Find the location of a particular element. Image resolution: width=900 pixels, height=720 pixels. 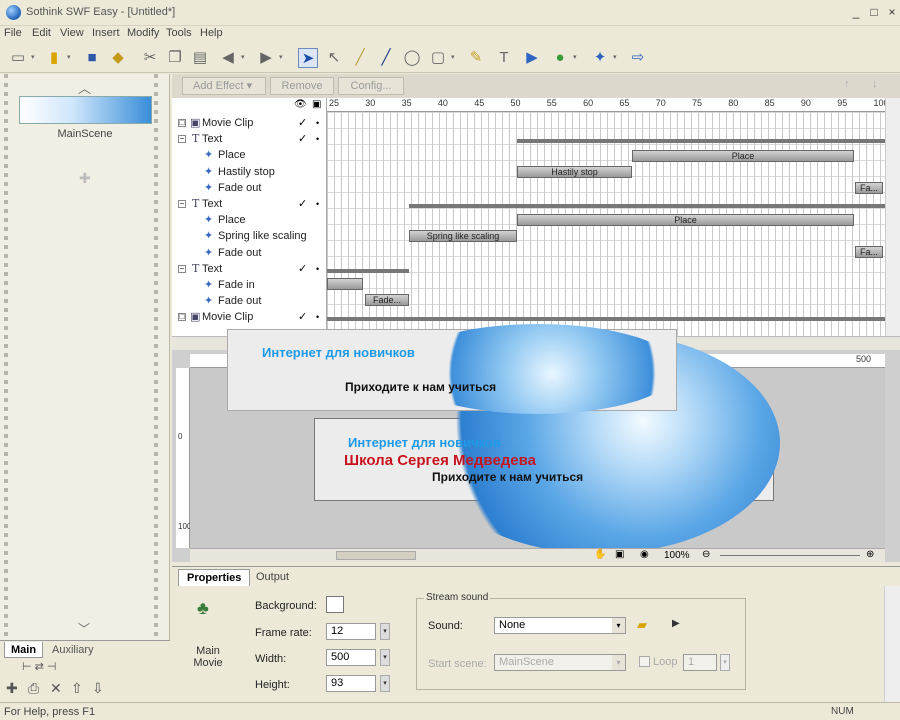

subselect-icon: ↖ is located at coordinates (334, 58).